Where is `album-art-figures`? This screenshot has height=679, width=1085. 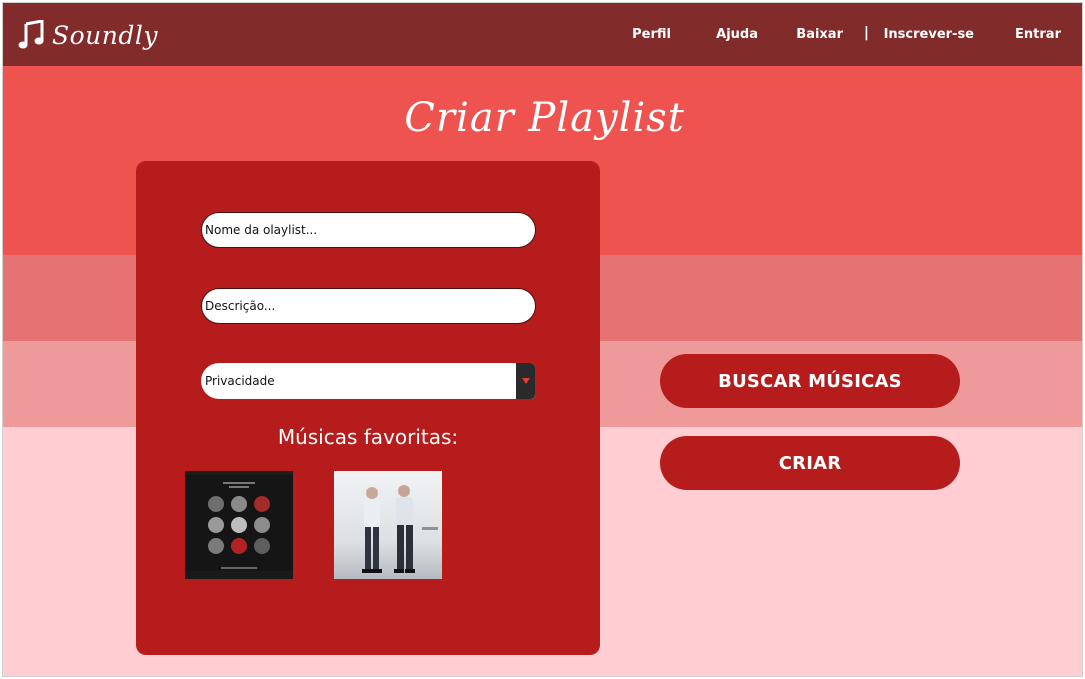
album-art-figures is located at coordinates (388, 525).